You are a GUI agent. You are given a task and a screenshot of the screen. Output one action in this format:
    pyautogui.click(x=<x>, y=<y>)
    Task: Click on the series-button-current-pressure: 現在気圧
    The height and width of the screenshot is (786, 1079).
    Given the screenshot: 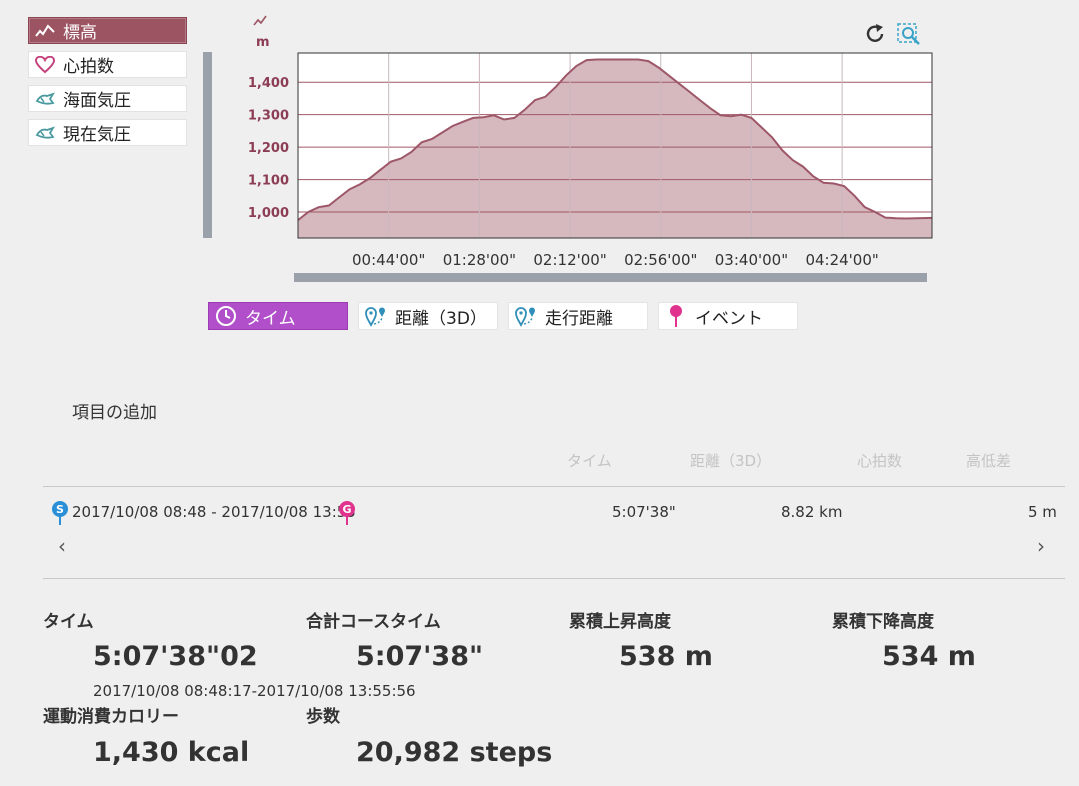 What is the action you would take?
    pyautogui.click(x=107, y=132)
    